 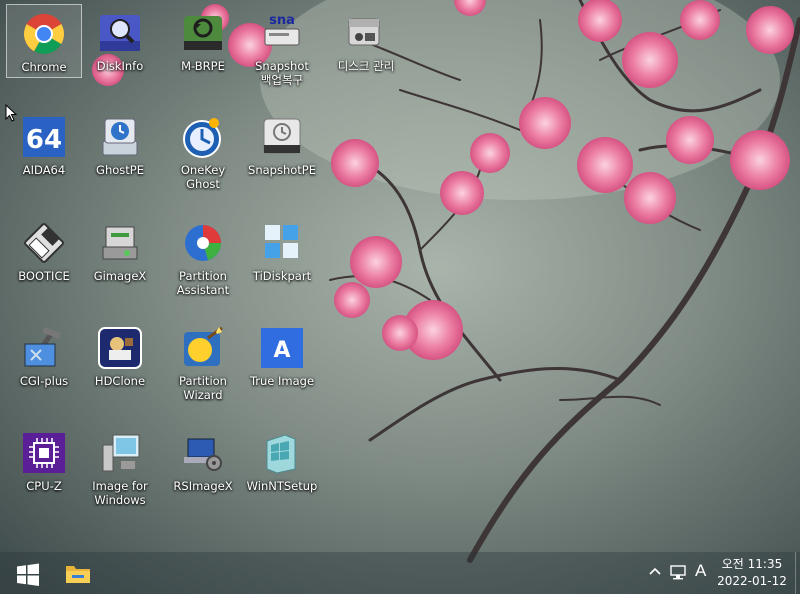 I want to click on aida64-badge-text: 64, so click(x=44, y=140).